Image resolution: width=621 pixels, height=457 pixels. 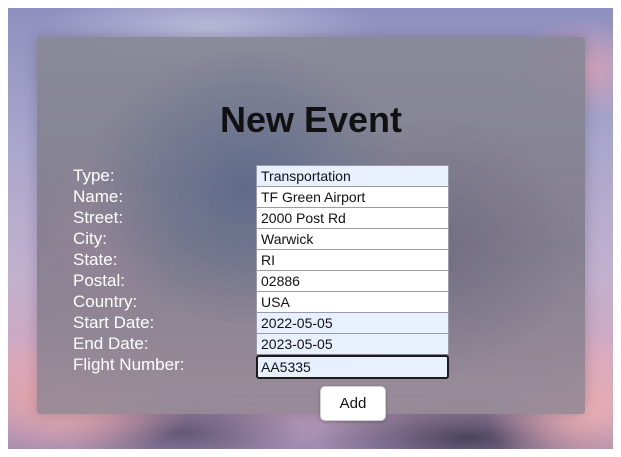 I want to click on flight-number-field, so click(x=352, y=367).